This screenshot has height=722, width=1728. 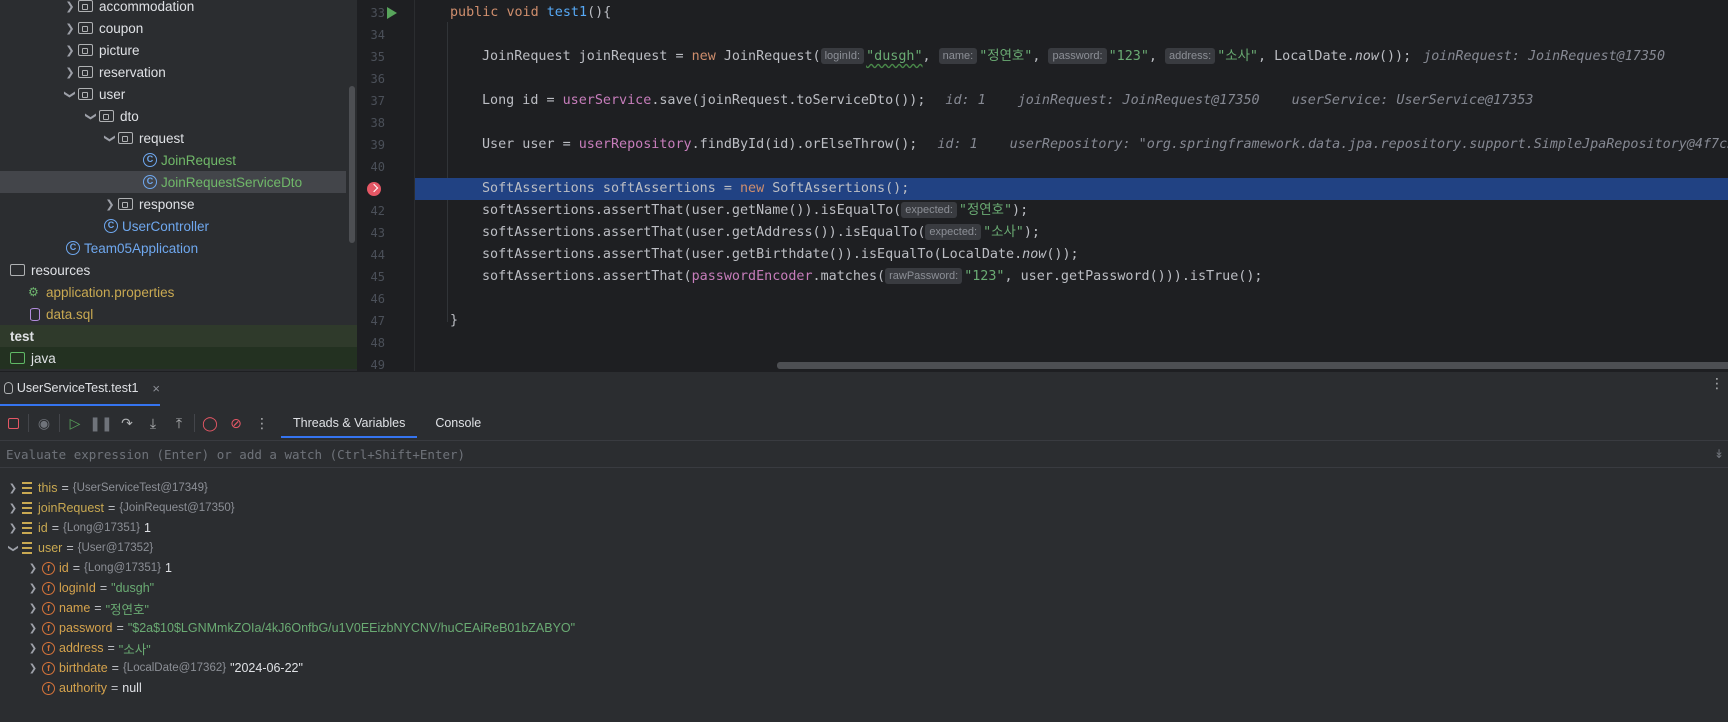 I want to click on variable-row-name: ❯ f name = "정연호", so click(x=864, y=608).